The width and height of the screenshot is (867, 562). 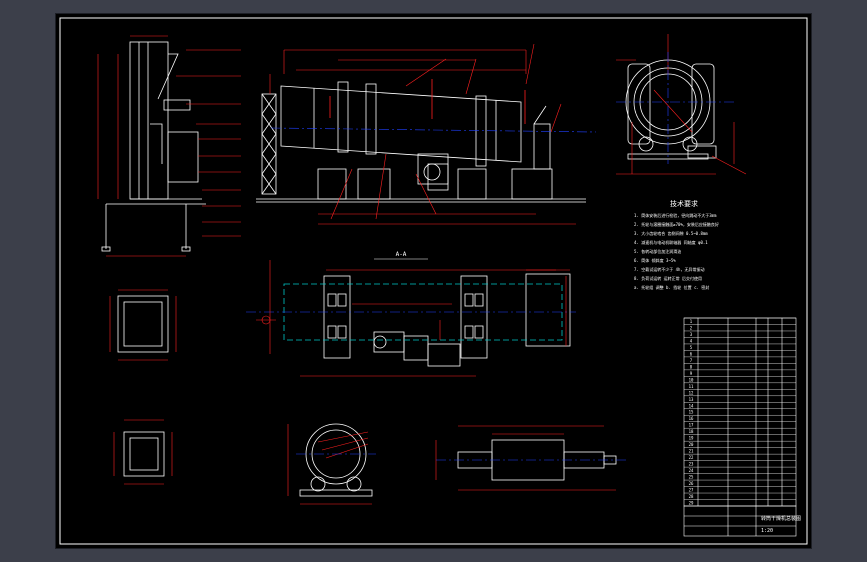 I want to click on note-line: 3. 大小齿轮啮合 齿侧间隙 0.5~0.8mm, so click(x=671, y=233).